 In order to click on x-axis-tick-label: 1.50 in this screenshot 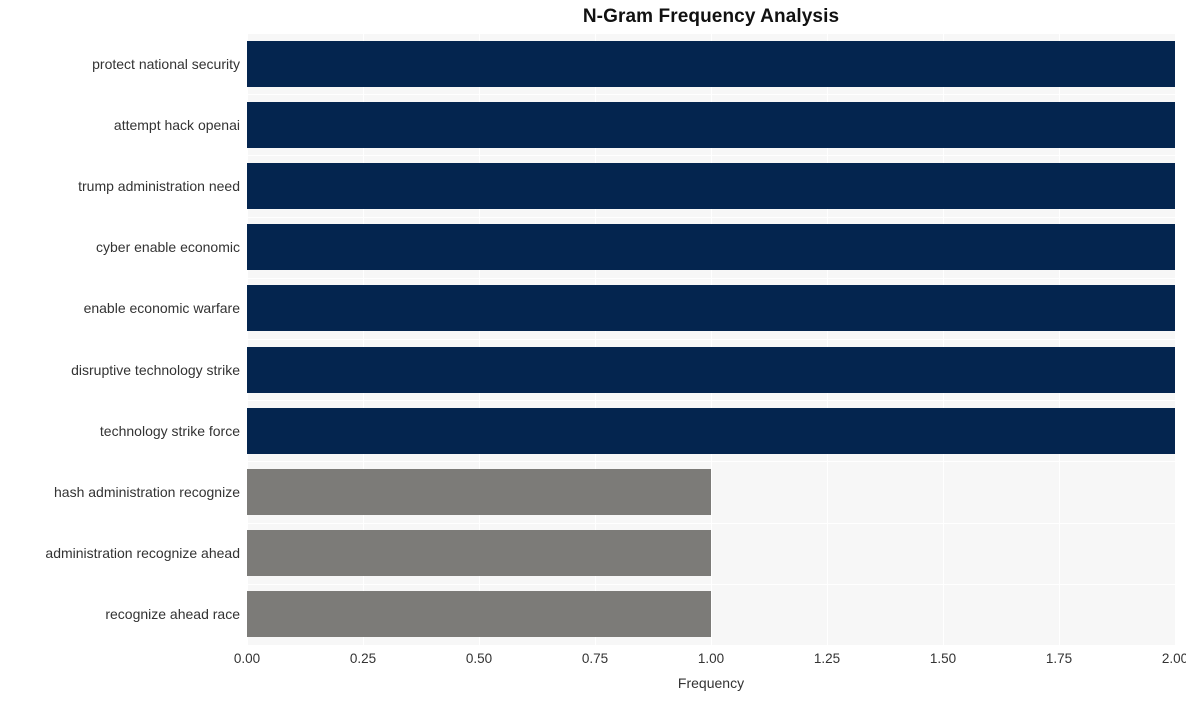, I will do `click(943, 658)`.